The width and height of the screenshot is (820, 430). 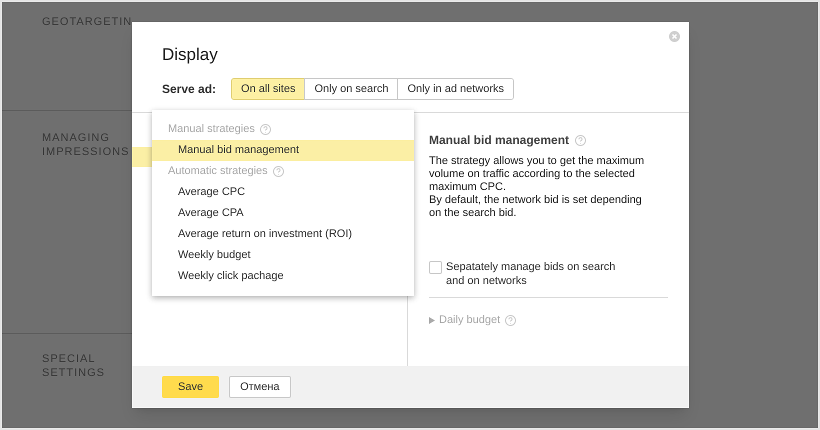 I want to click on section-heading: SPECIAL SETTINGS, so click(x=74, y=366).